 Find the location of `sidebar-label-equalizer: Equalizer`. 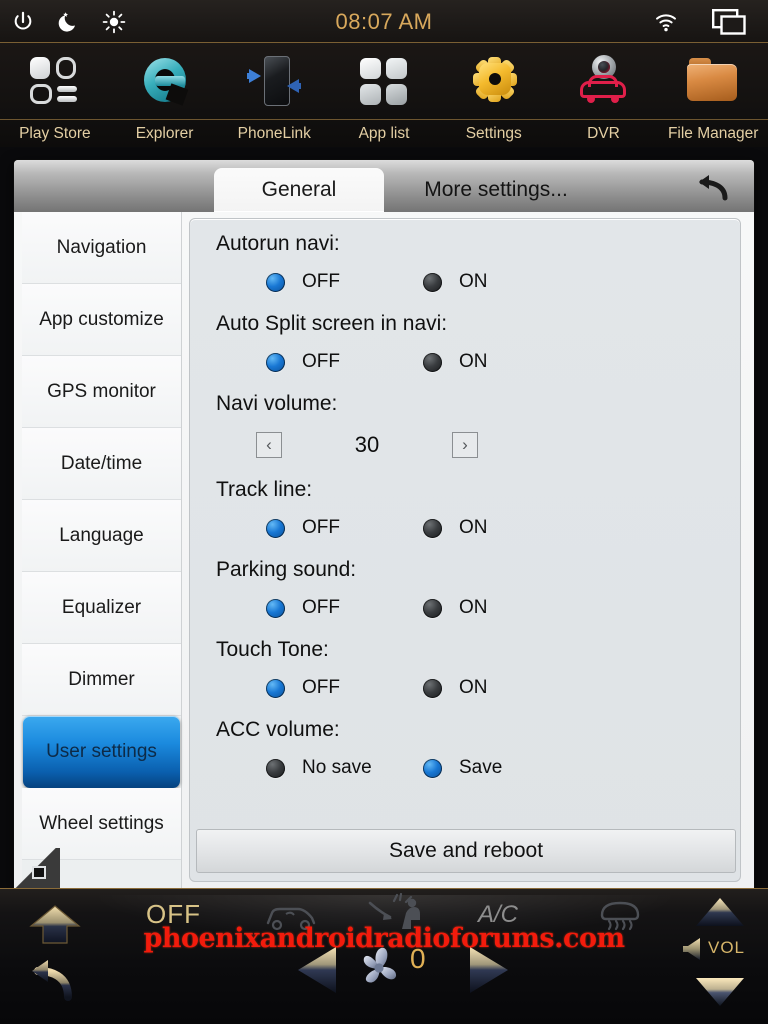

sidebar-label-equalizer: Equalizer is located at coordinates (101, 607).